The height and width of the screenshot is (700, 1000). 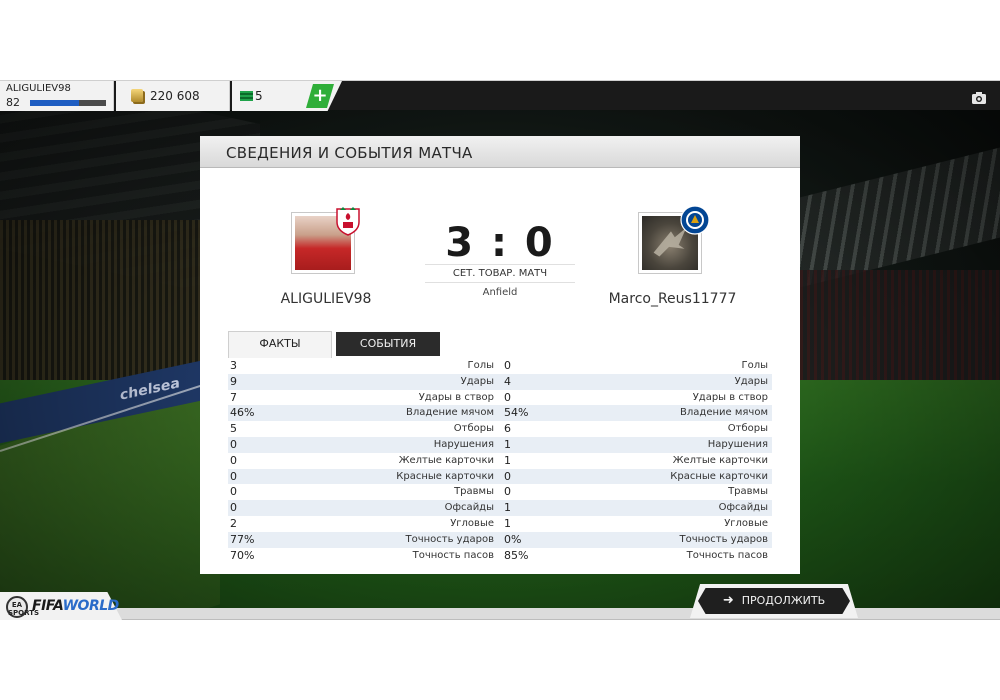 I want to click on stat-row: 9 Удары 4 Удары, so click(x=500, y=381).